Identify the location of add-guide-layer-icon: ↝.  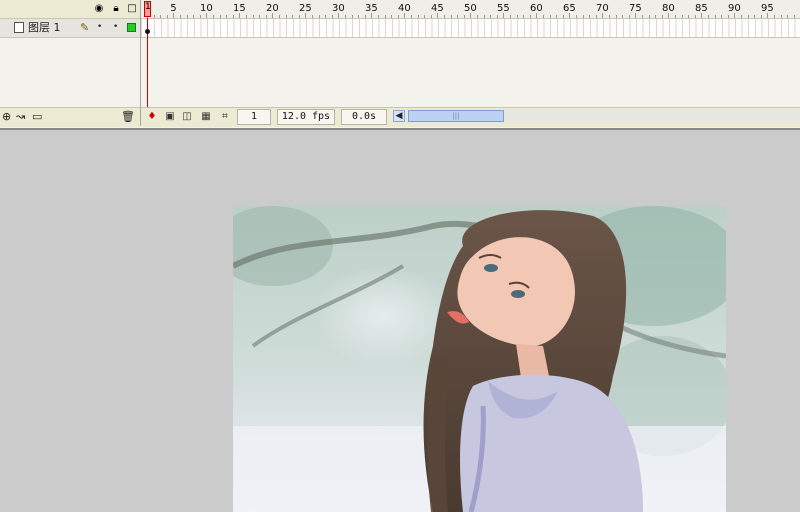
(20, 117).